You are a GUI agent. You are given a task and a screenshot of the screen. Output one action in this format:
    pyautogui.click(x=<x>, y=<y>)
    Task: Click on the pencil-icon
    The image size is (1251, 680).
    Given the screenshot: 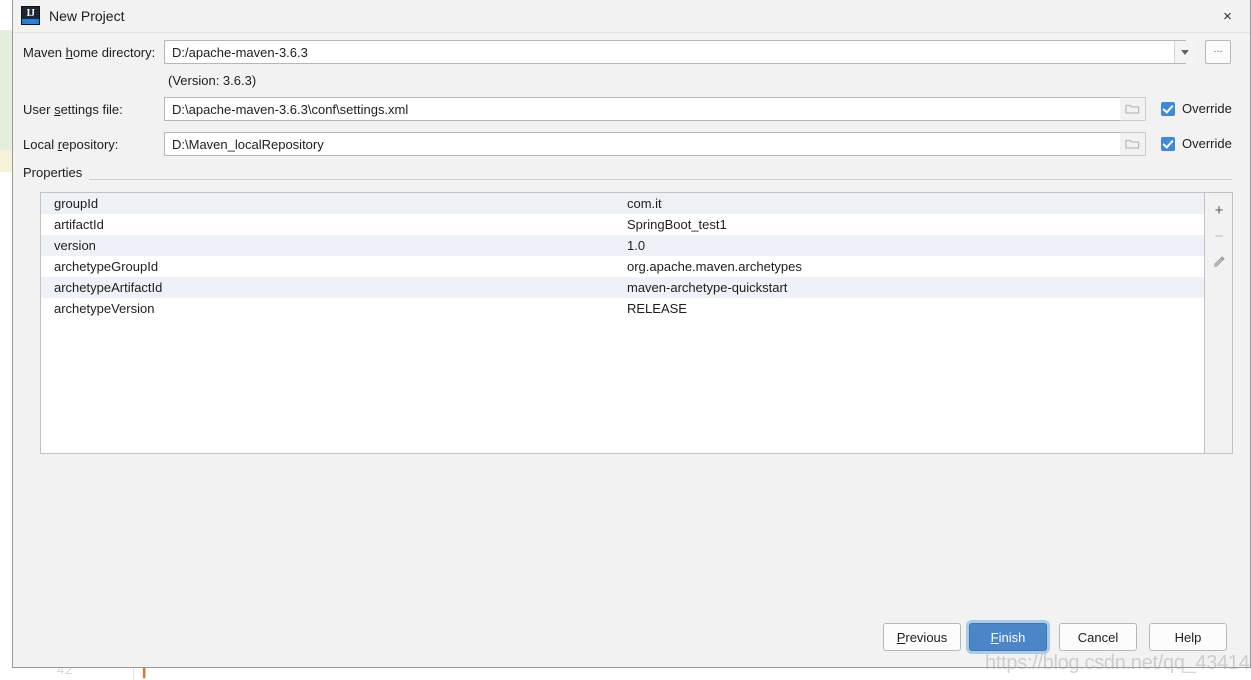 What is the action you would take?
    pyautogui.click(x=1219, y=262)
    